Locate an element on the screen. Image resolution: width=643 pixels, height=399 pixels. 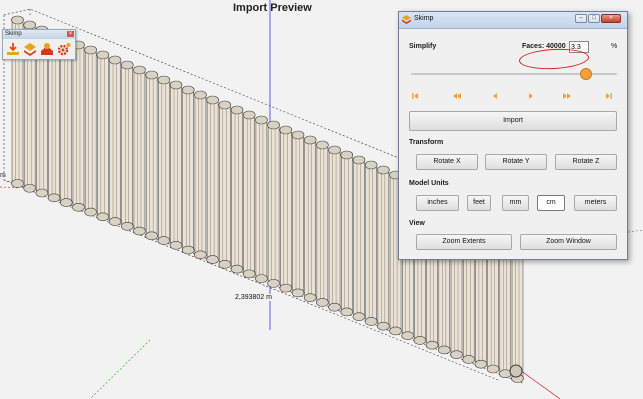
skimp-settings-icon is located at coordinates (47, 49).